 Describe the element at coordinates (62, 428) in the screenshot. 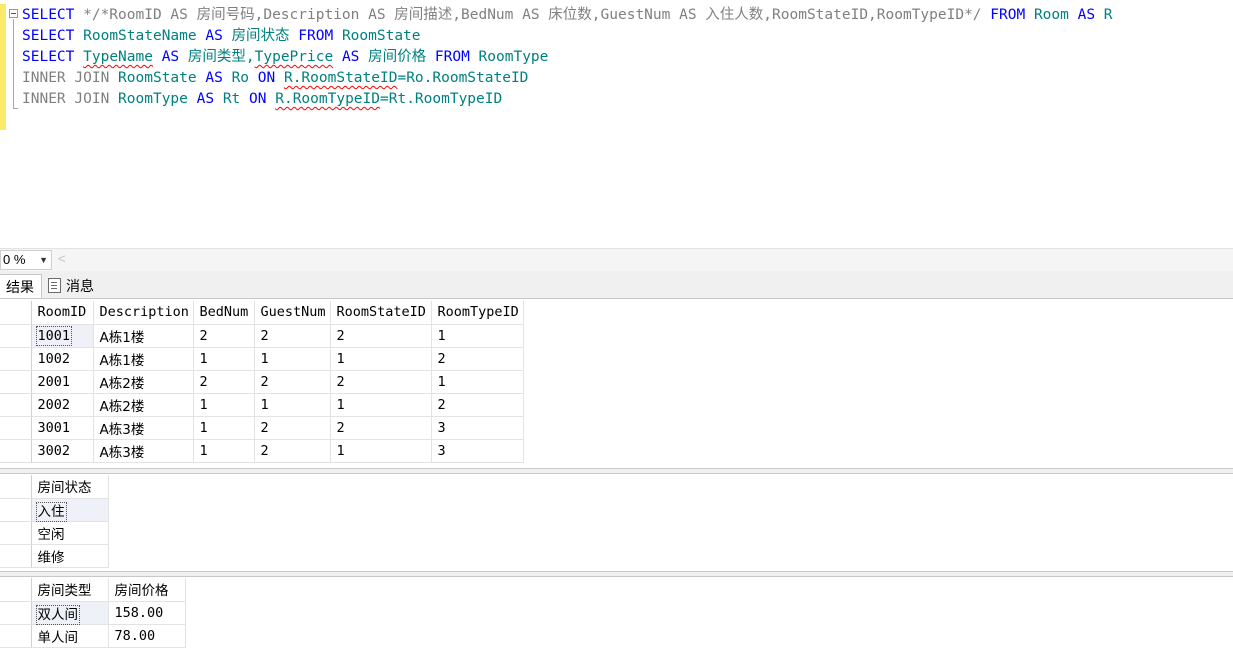

I see `table-cell: 3001` at that location.